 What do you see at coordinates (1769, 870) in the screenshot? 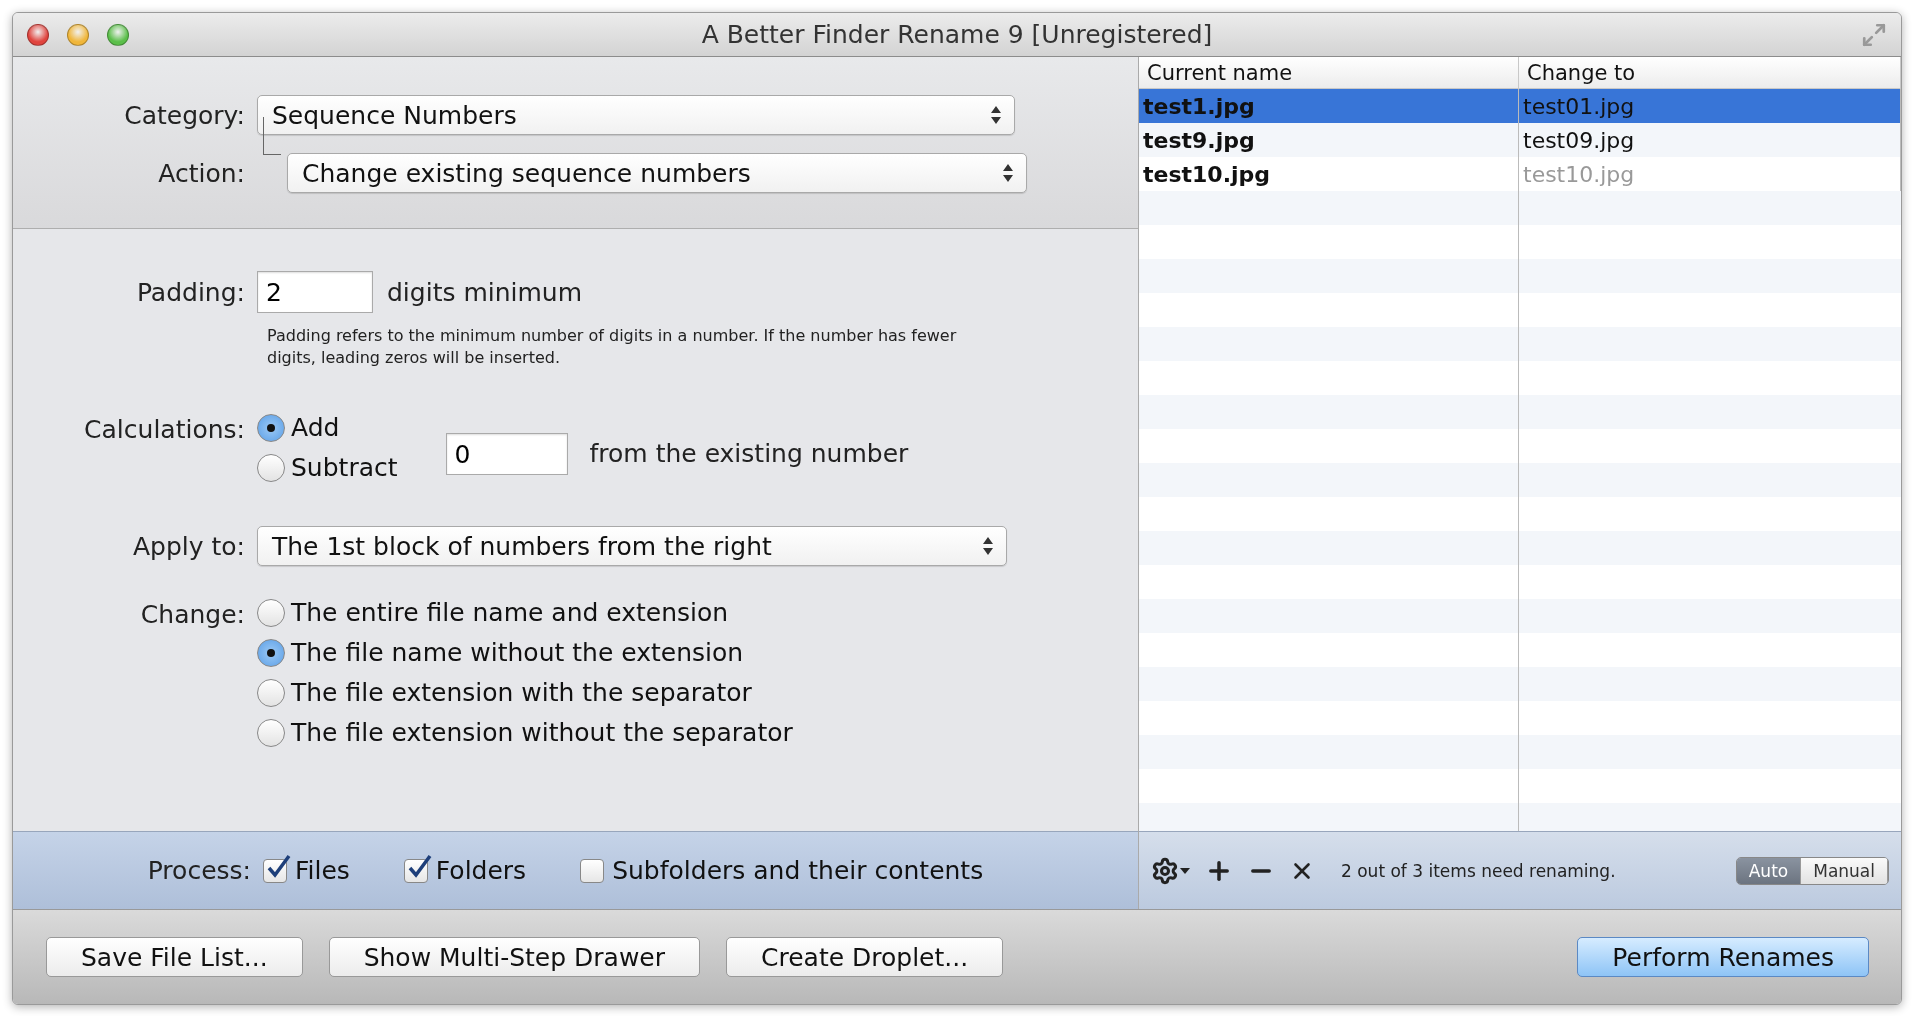
I see `mode-toggle: Auto` at bounding box center [1769, 870].